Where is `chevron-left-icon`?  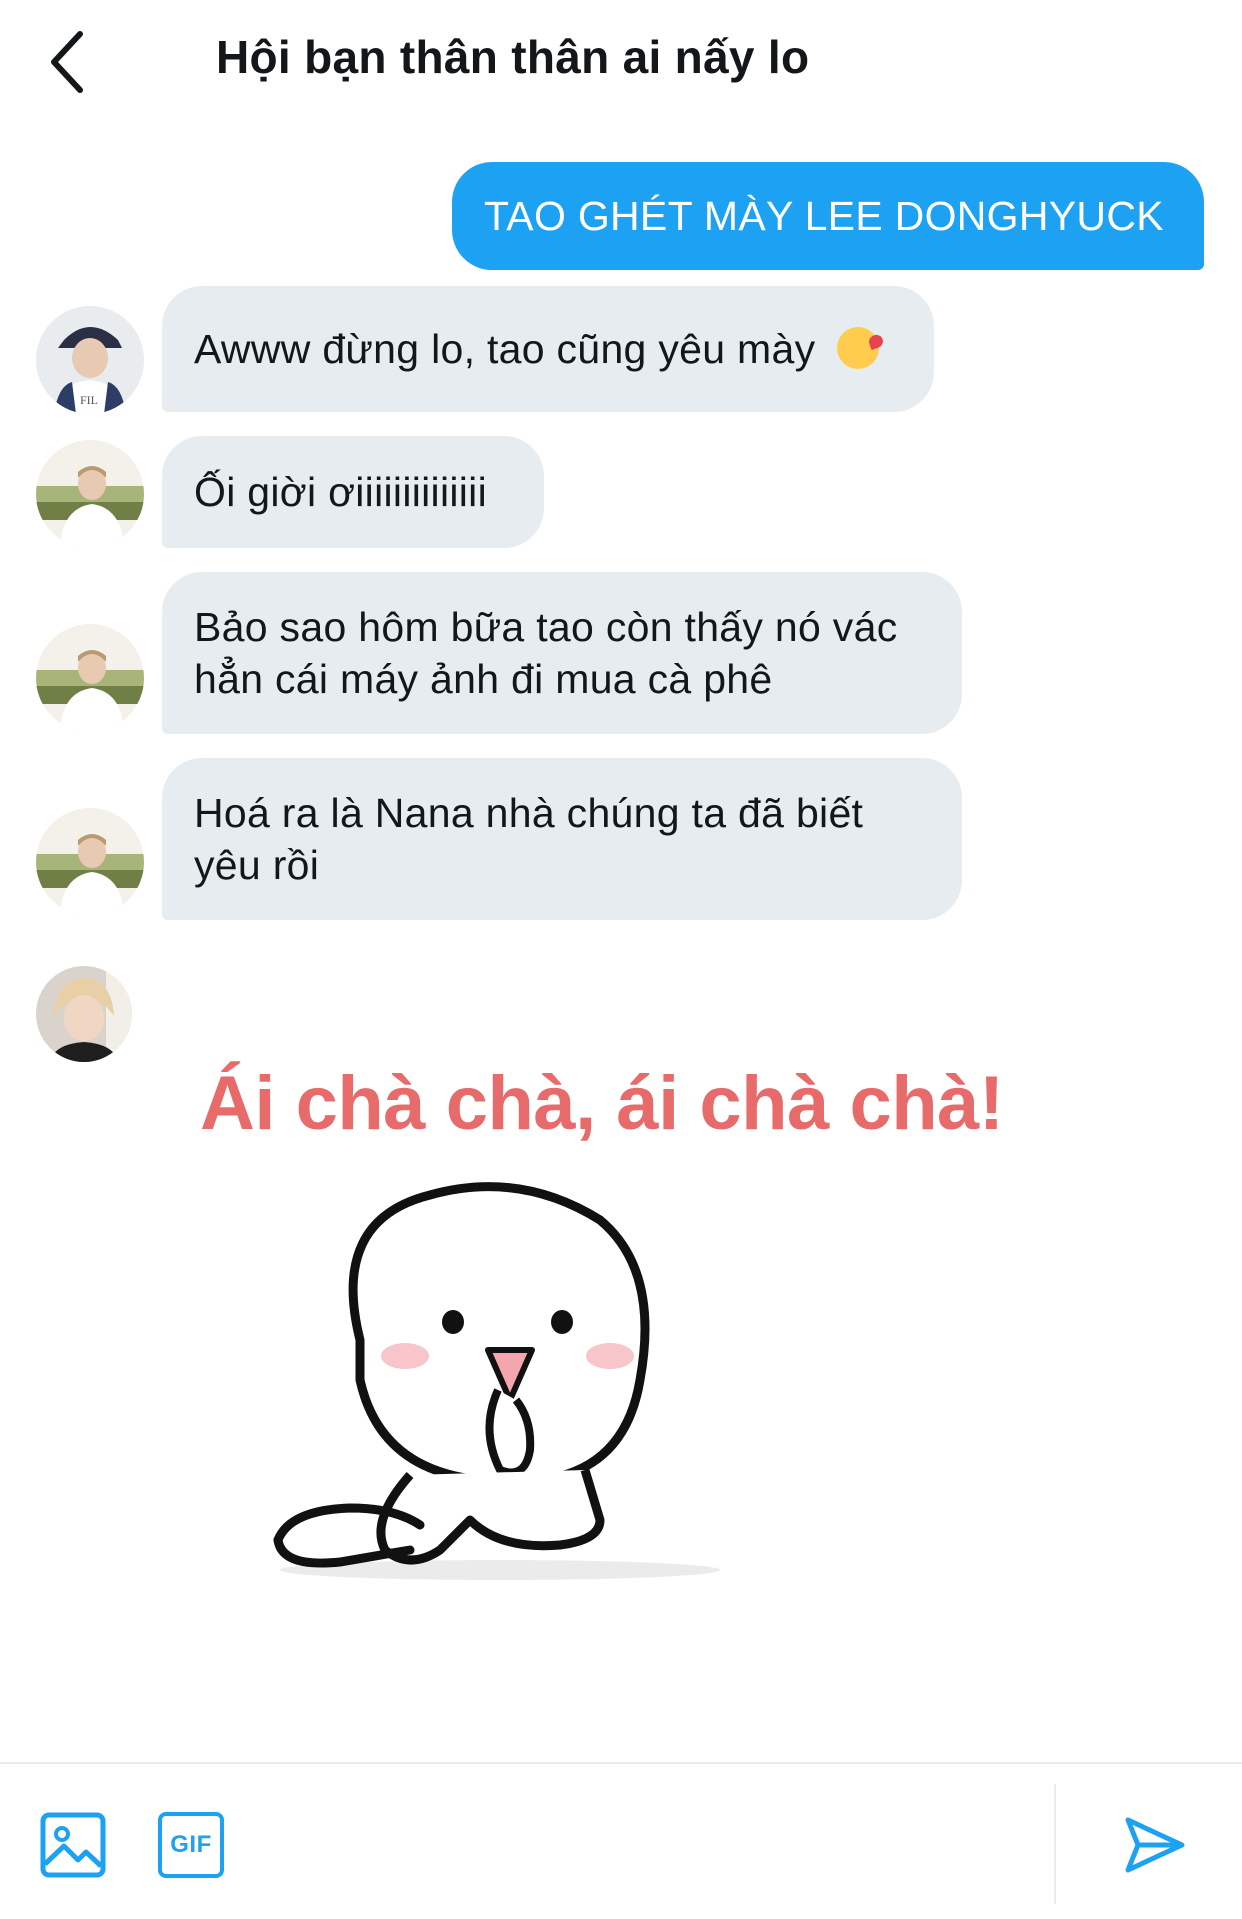 chevron-left-icon is located at coordinates (67, 62).